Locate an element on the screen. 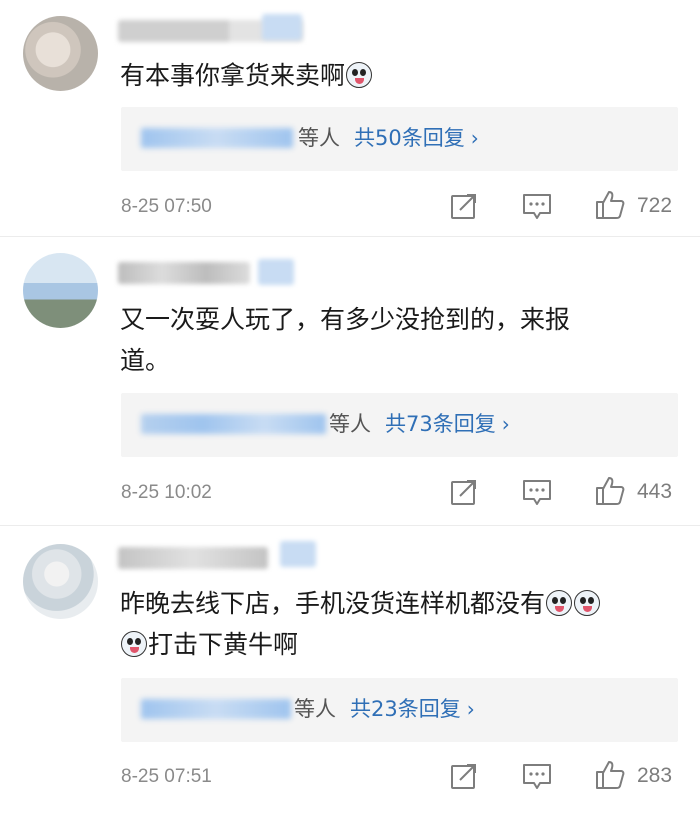 This screenshot has width=700, height=821. like-count: 722 is located at coordinates (655, 205).